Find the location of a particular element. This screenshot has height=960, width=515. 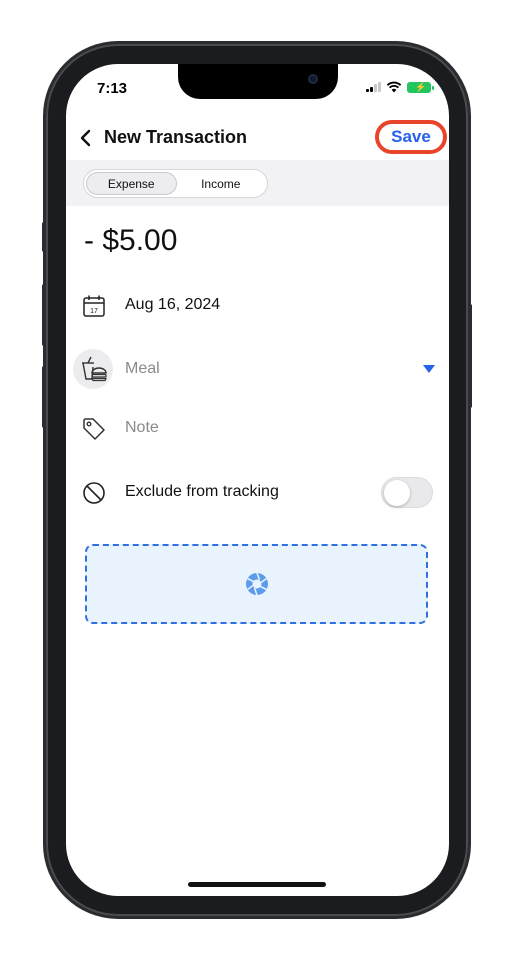

type-selector-bar: Expense Income is located at coordinates (257, 183).